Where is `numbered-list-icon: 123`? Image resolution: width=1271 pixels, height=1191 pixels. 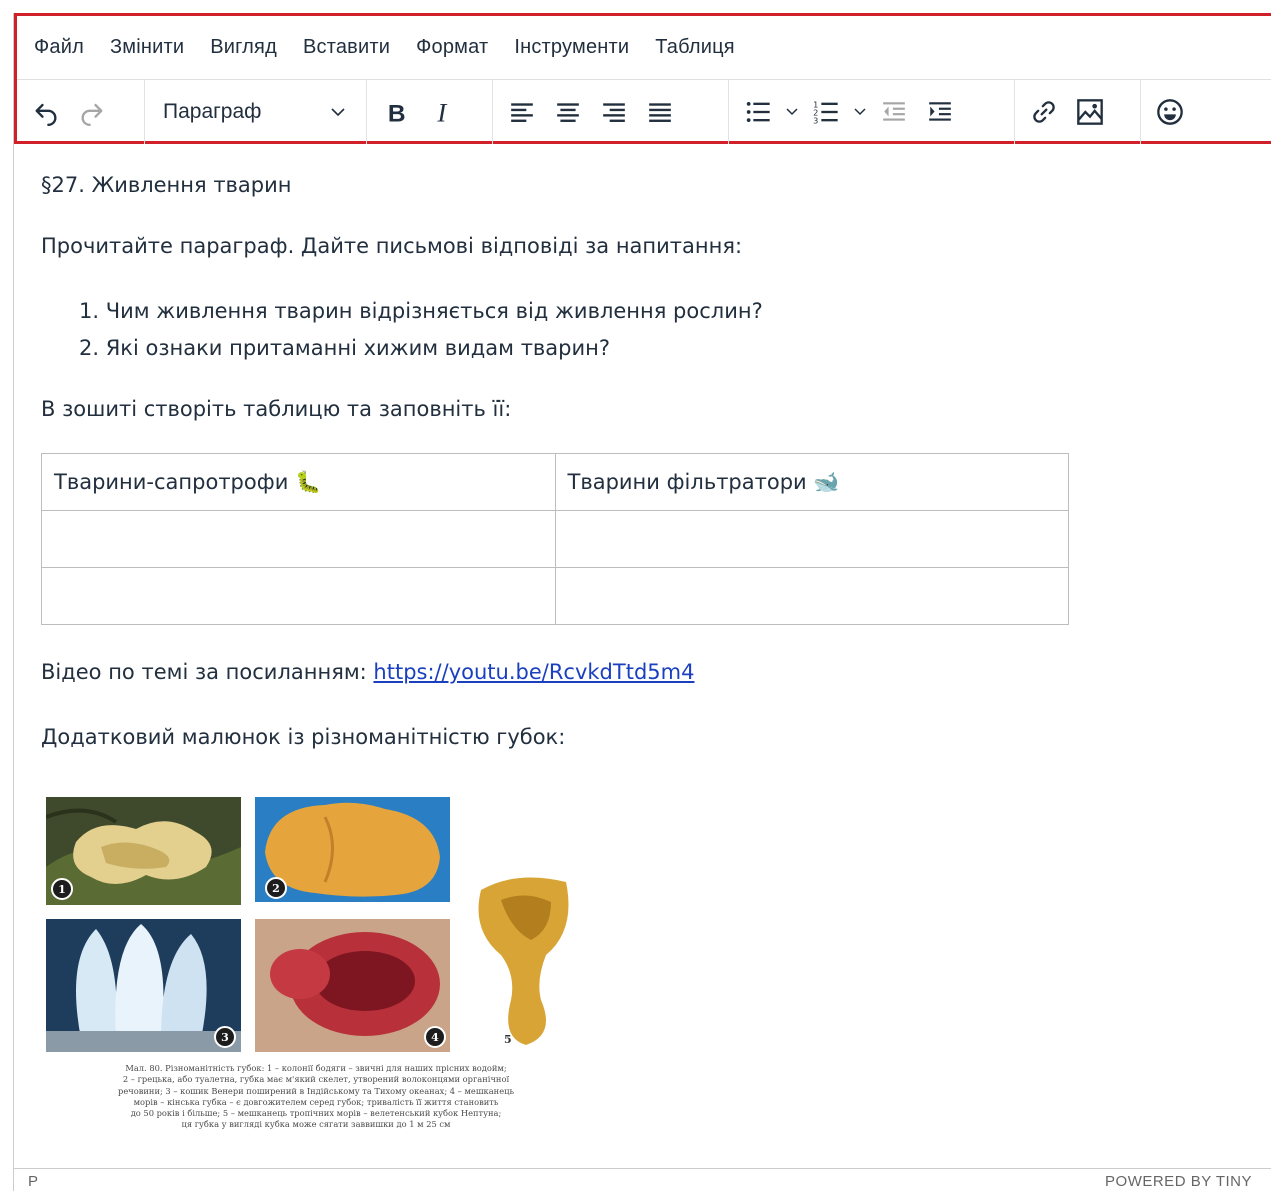 numbered-list-icon: 123 is located at coordinates (825, 112).